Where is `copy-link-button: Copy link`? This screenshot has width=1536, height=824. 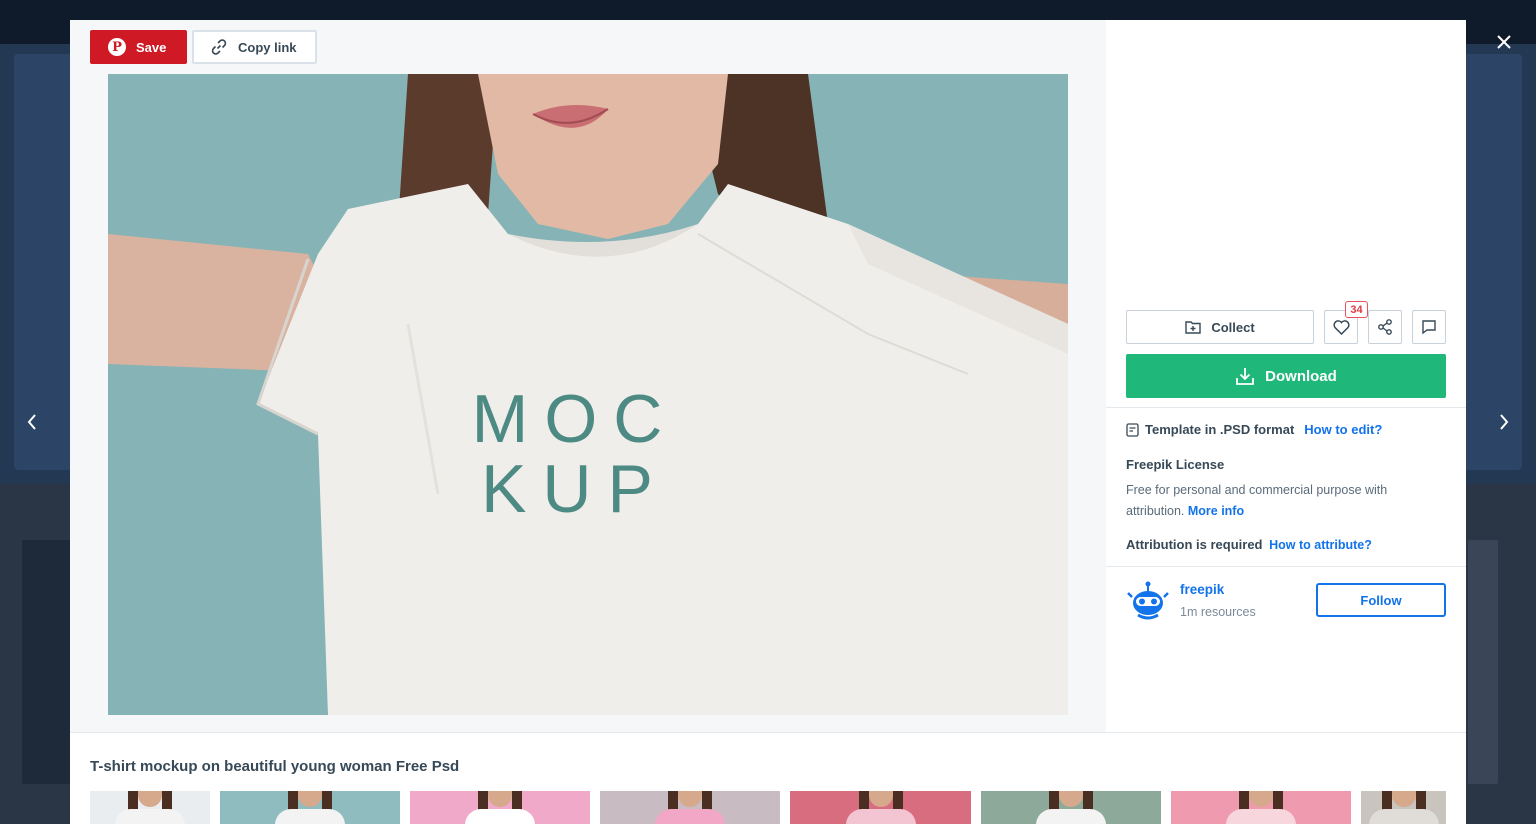 copy-link-button: Copy link is located at coordinates (254, 47).